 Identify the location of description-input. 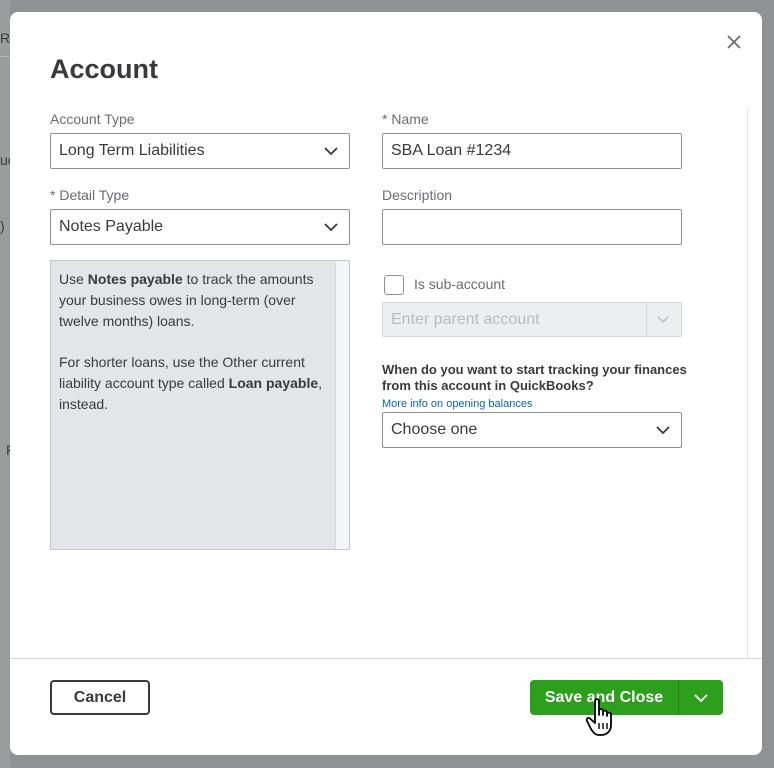
(532, 227).